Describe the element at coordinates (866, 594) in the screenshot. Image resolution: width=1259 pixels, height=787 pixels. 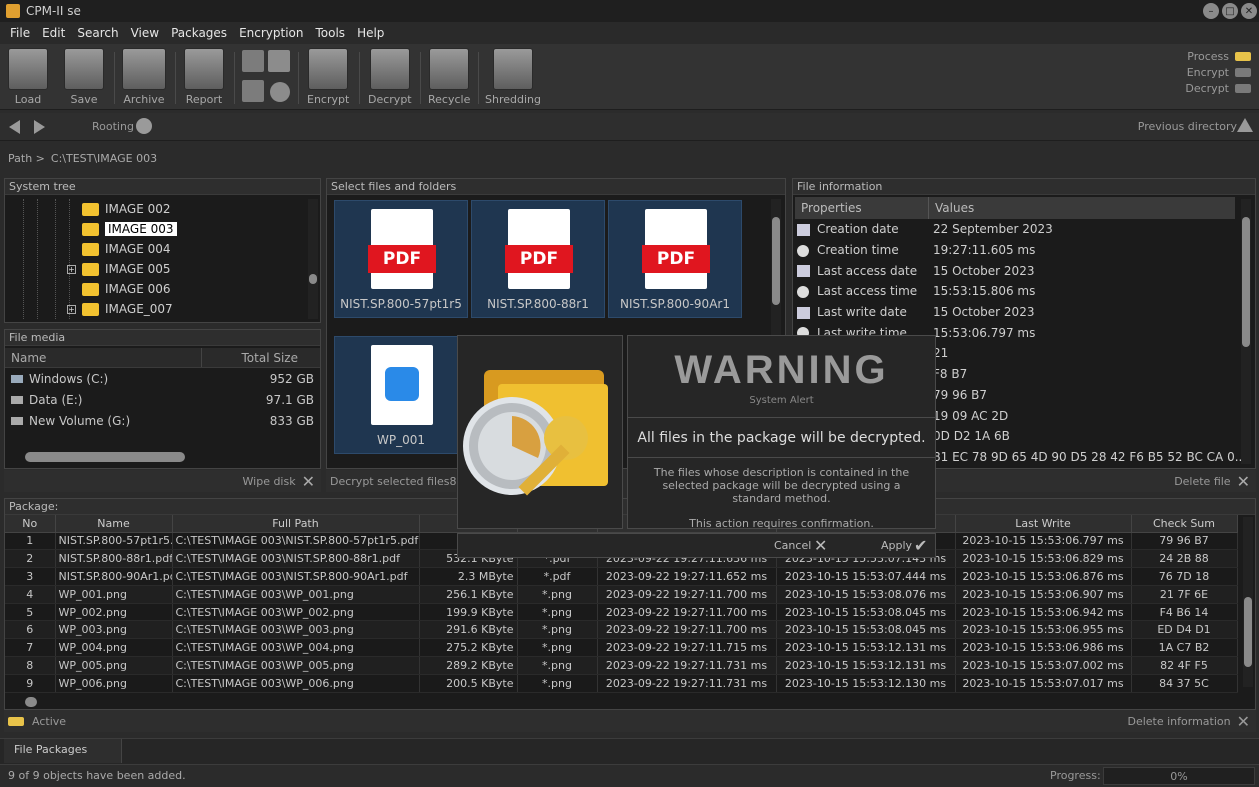
I see `table-cell: 2023-10-15 15:53:08.076 ms` at that location.